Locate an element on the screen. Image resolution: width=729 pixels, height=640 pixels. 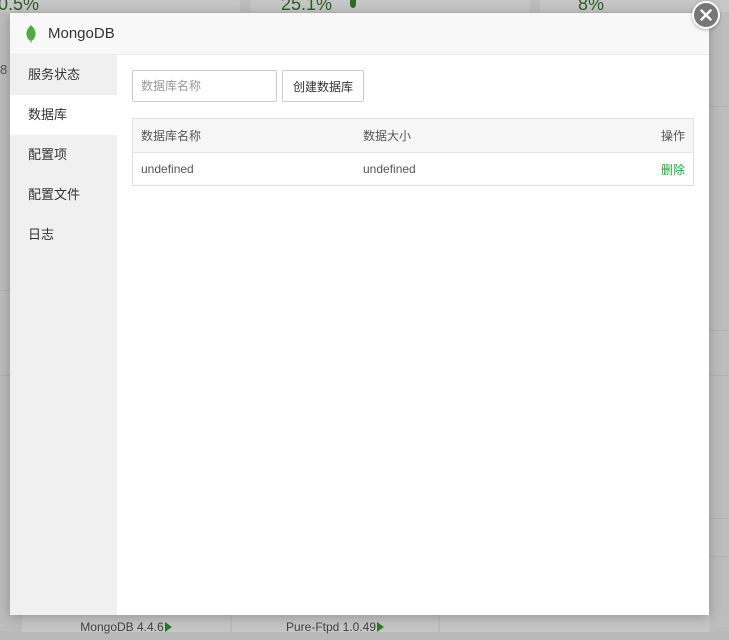
modal-header: MongoDB is located at coordinates (359, 34).